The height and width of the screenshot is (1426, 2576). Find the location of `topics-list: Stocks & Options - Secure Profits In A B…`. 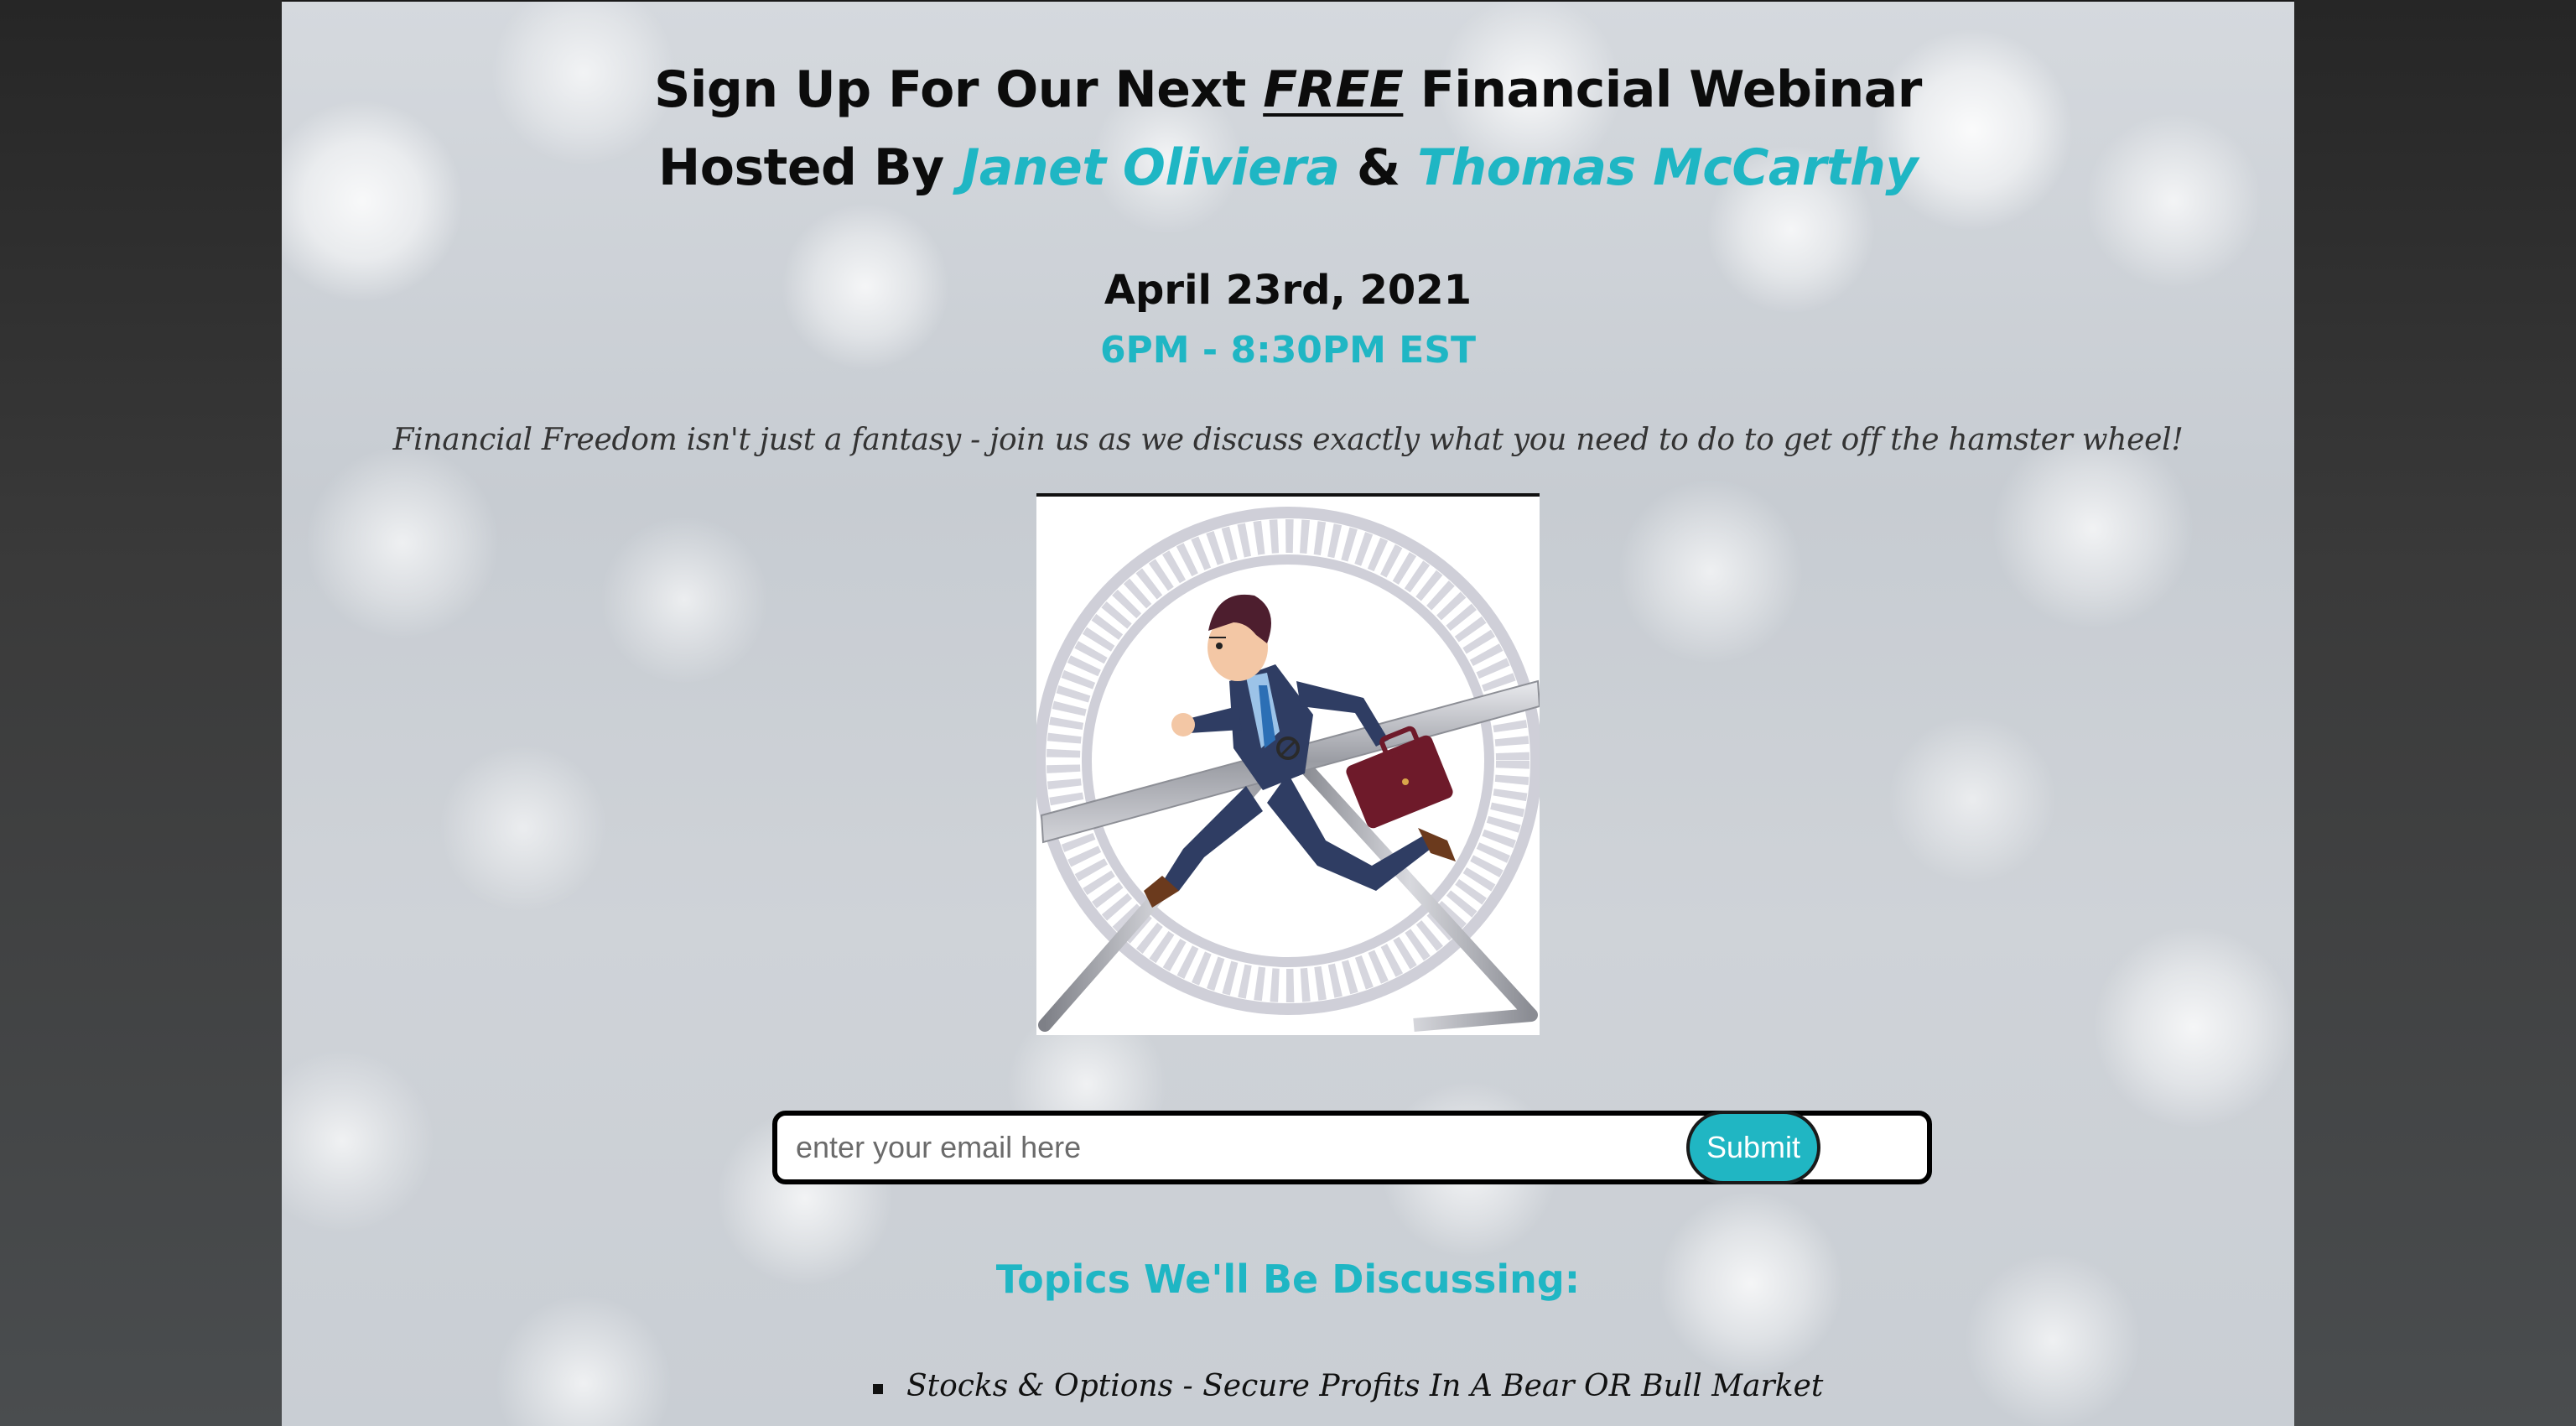

topics-list: Stocks & Options - Secure Profits In A B… is located at coordinates (1348, 1386).